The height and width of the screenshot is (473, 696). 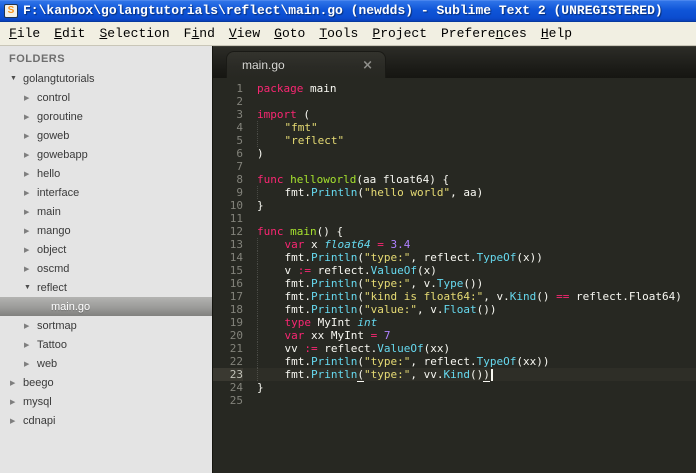 I want to click on sidebar-item-oscmd: ▶ oscmd, so click(x=106, y=268).